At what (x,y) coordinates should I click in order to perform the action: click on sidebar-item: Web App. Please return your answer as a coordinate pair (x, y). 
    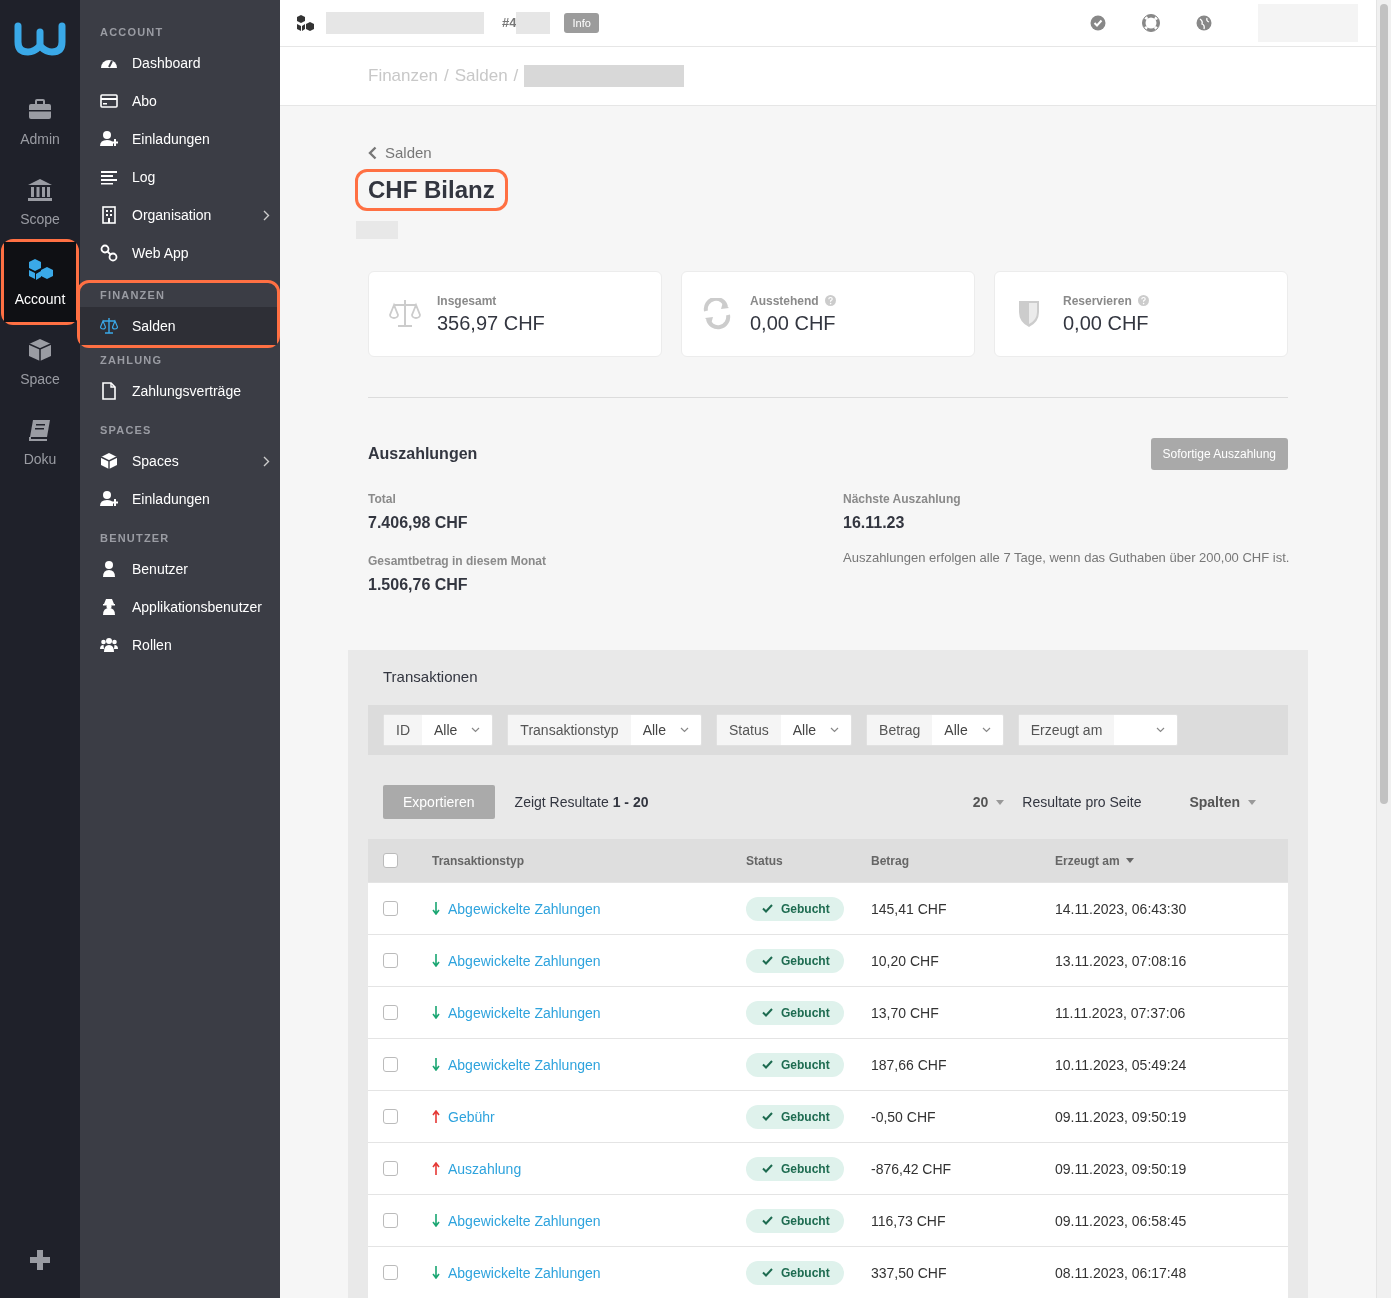
    Looking at the image, I should click on (180, 253).